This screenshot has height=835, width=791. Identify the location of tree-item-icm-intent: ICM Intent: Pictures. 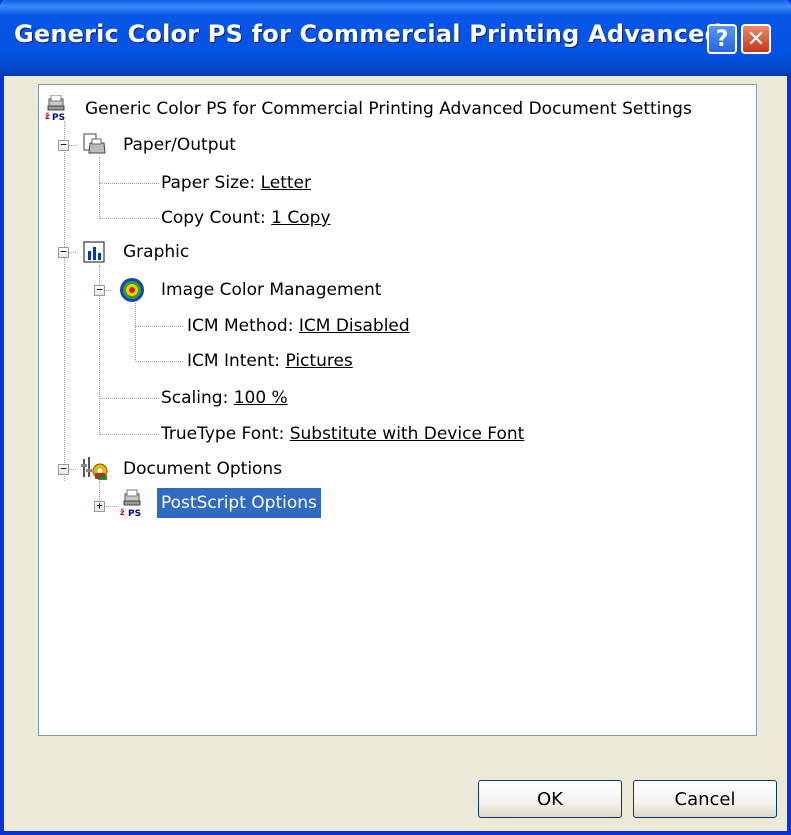
(270, 361).